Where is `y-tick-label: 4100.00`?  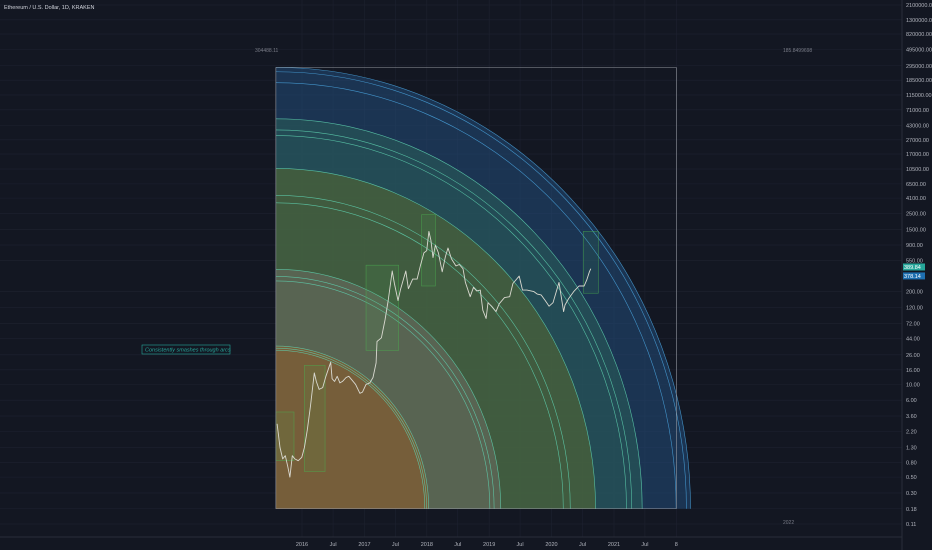 y-tick-label: 4100.00 is located at coordinates (916, 199).